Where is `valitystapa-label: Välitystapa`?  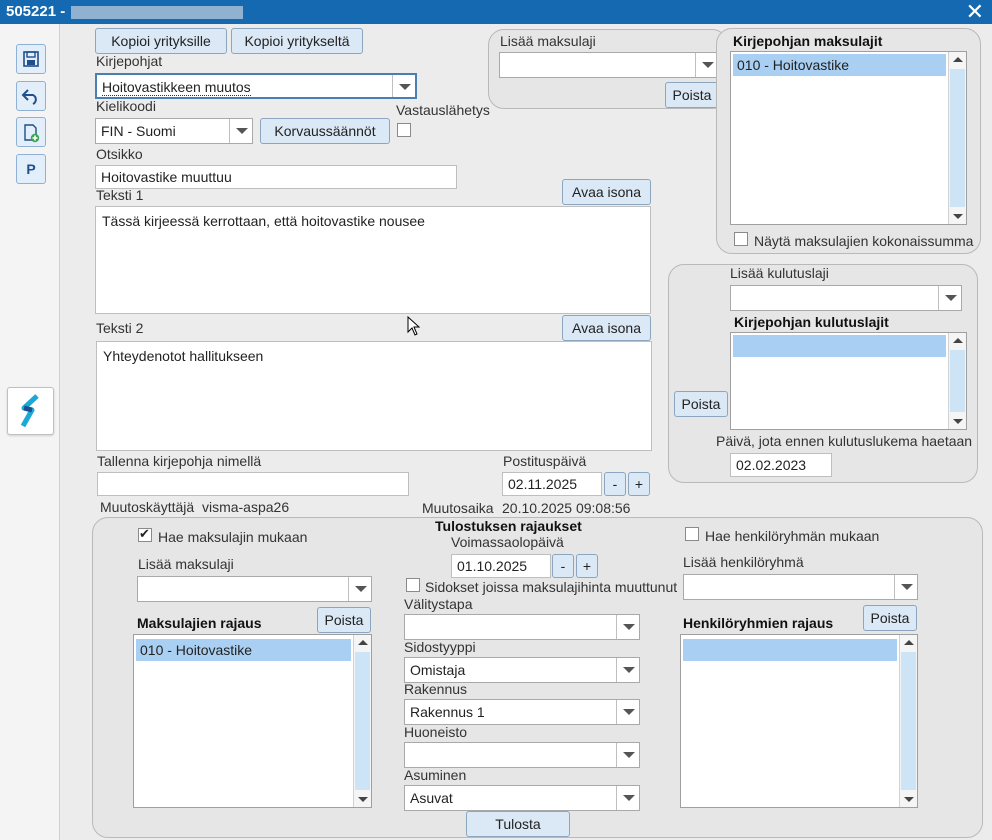
valitystapa-label: Välitystapa is located at coordinates (438, 604).